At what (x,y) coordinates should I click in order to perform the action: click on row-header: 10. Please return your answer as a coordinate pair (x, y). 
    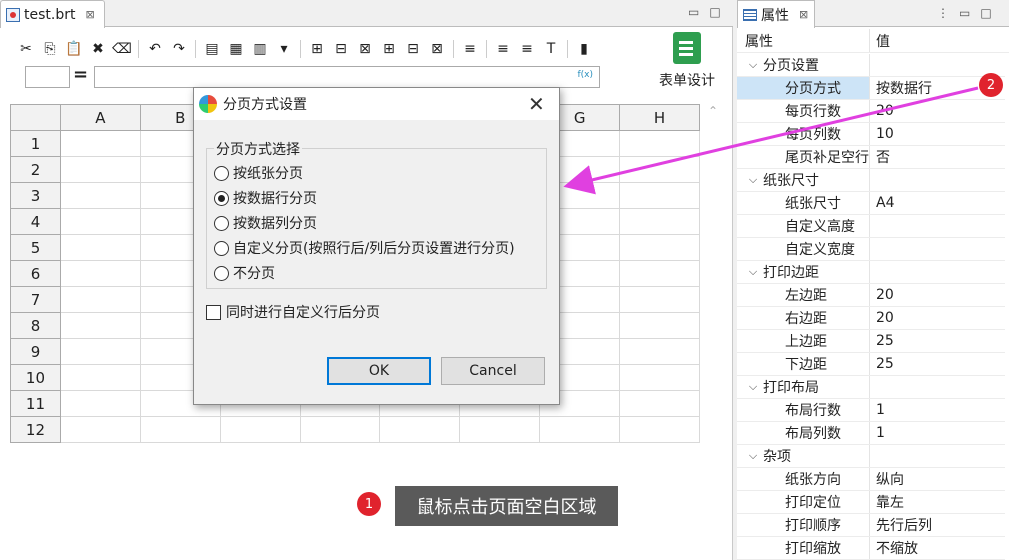
    Looking at the image, I should click on (35, 377).